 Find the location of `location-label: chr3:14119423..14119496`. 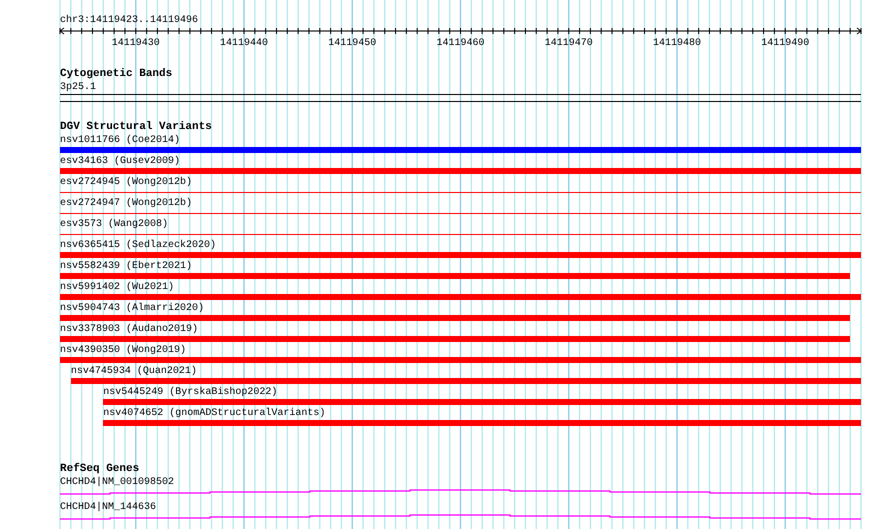

location-label: chr3:14119423..14119496 is located at coordinates (129, 20).